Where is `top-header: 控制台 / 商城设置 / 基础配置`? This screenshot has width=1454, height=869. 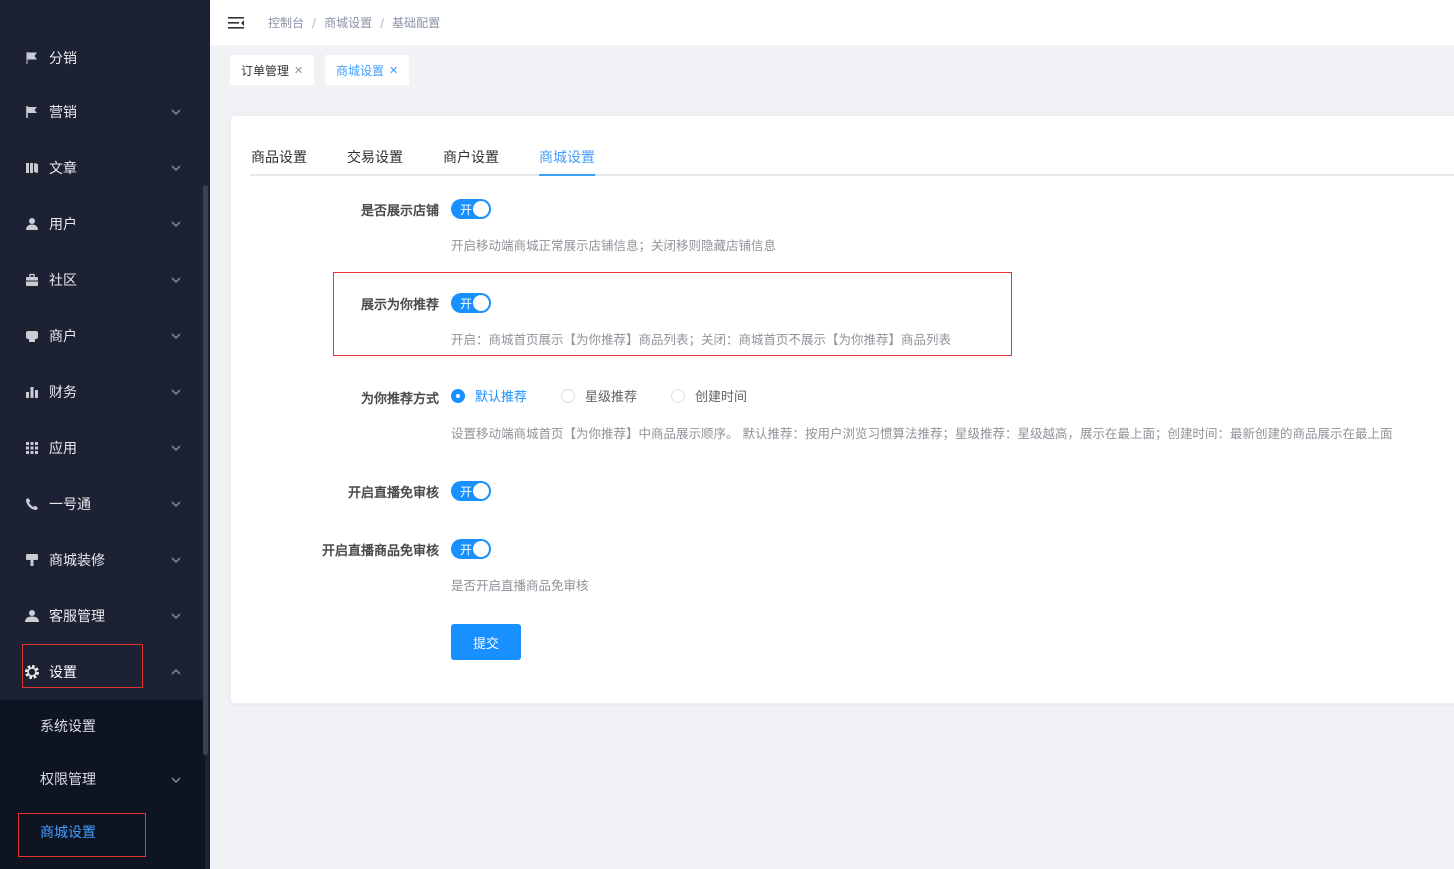
top-header: 控制台 / 商城设置 / 基础配置 is located at coordinates (832, 22).